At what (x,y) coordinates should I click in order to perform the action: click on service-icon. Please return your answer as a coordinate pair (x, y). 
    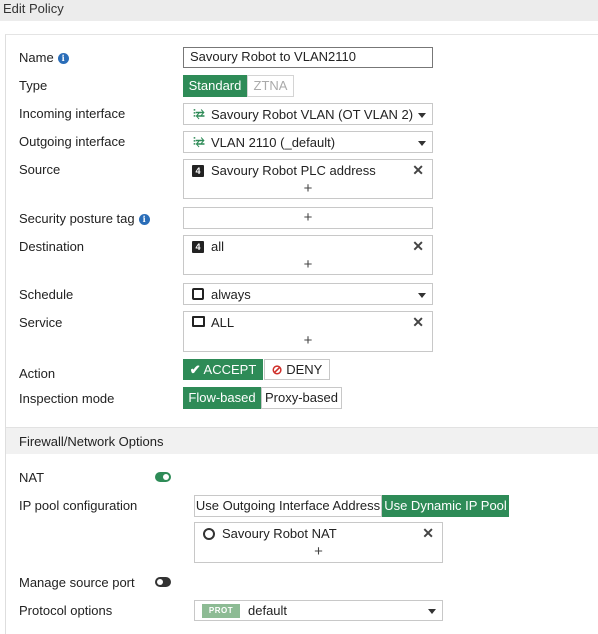
    Looking at the image, I should click on (198, 321).